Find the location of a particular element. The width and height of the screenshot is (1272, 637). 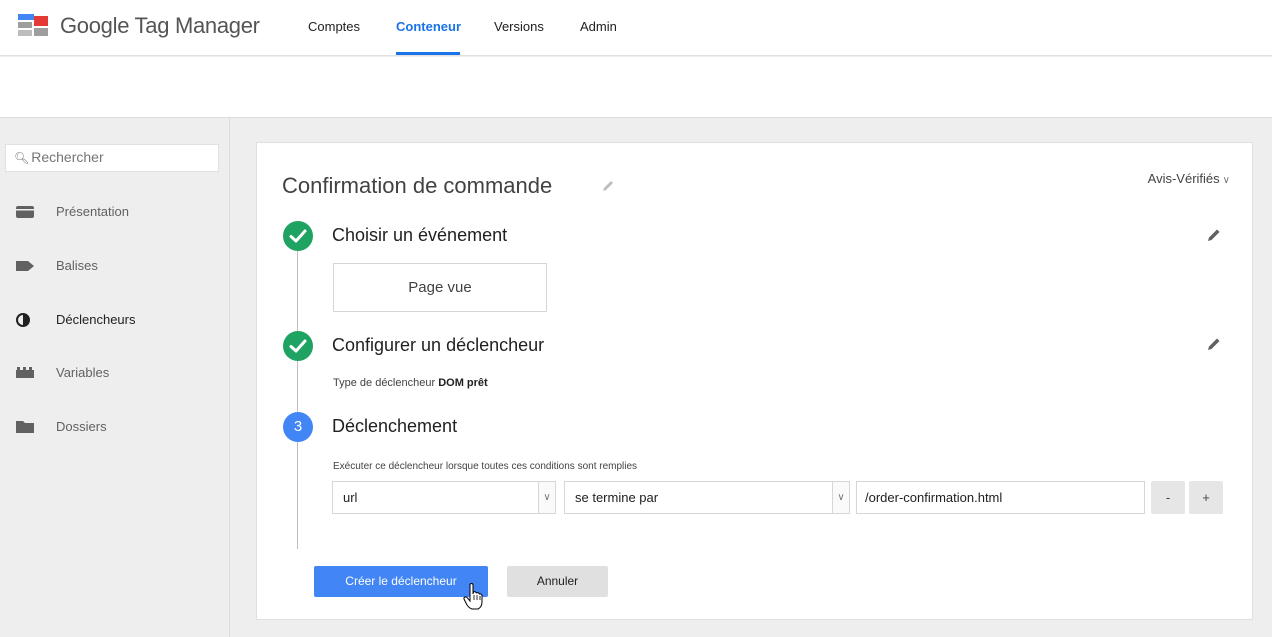

sidebar-item-declencheurs: Déclencheurs is located at coordinates (114, 321).